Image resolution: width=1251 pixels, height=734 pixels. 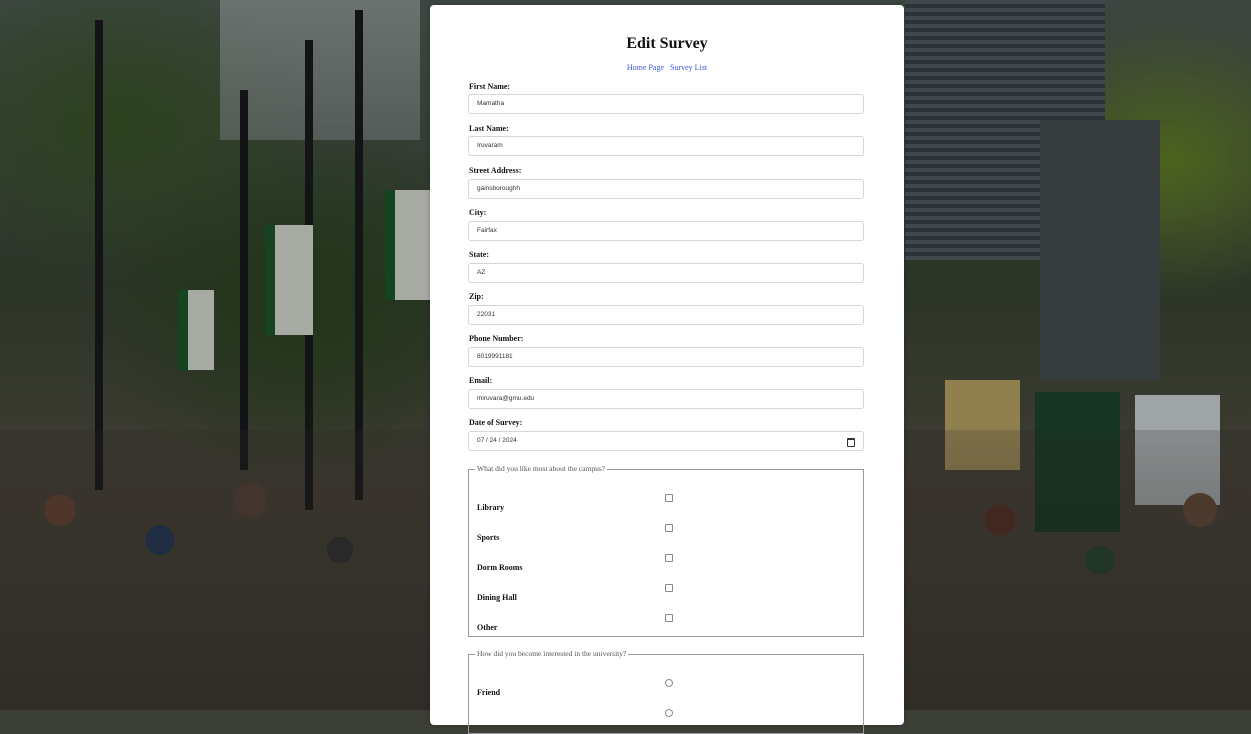 I want to click on dining-hall-checkbox, so click(x=669, y=588).